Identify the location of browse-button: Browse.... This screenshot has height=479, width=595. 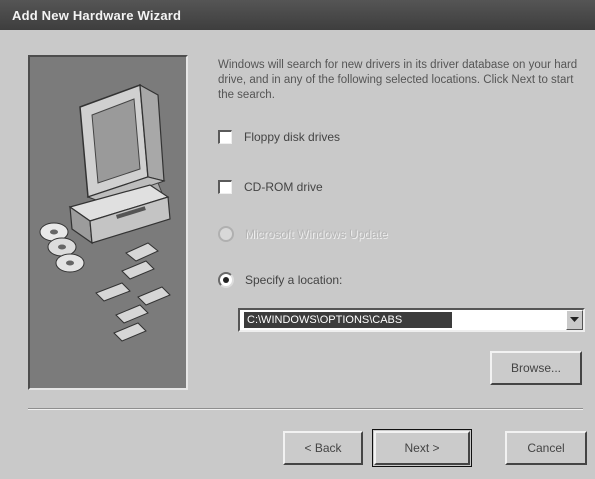
(536, 368).